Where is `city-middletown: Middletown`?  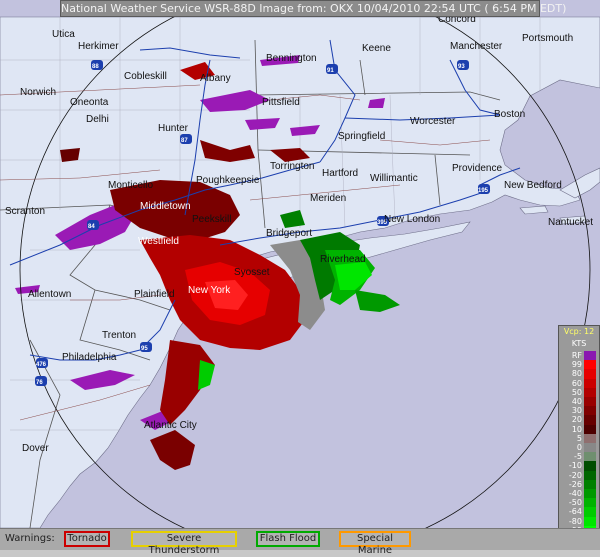 city-middletown: Middletown is located at coordinates (165, 206).